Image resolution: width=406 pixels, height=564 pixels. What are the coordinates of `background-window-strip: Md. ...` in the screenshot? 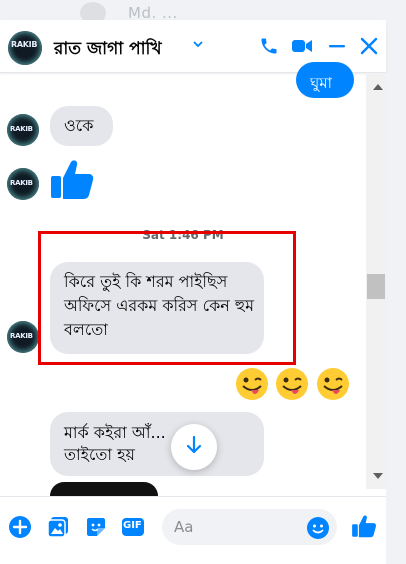 It's located at (203, 12).